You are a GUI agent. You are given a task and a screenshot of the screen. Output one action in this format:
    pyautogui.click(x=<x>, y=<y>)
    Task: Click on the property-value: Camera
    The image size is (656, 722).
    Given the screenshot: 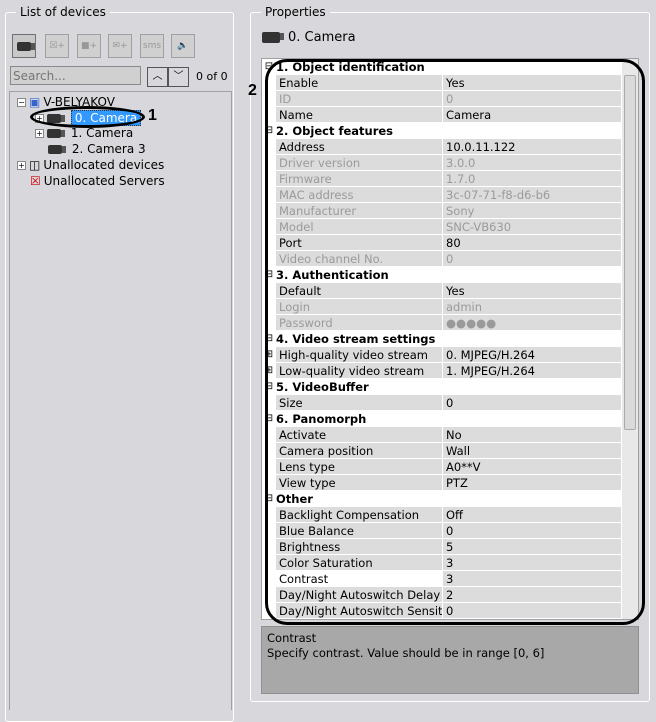 What is the action you would take?
    pyautogui.click(x=532, y=115)
    